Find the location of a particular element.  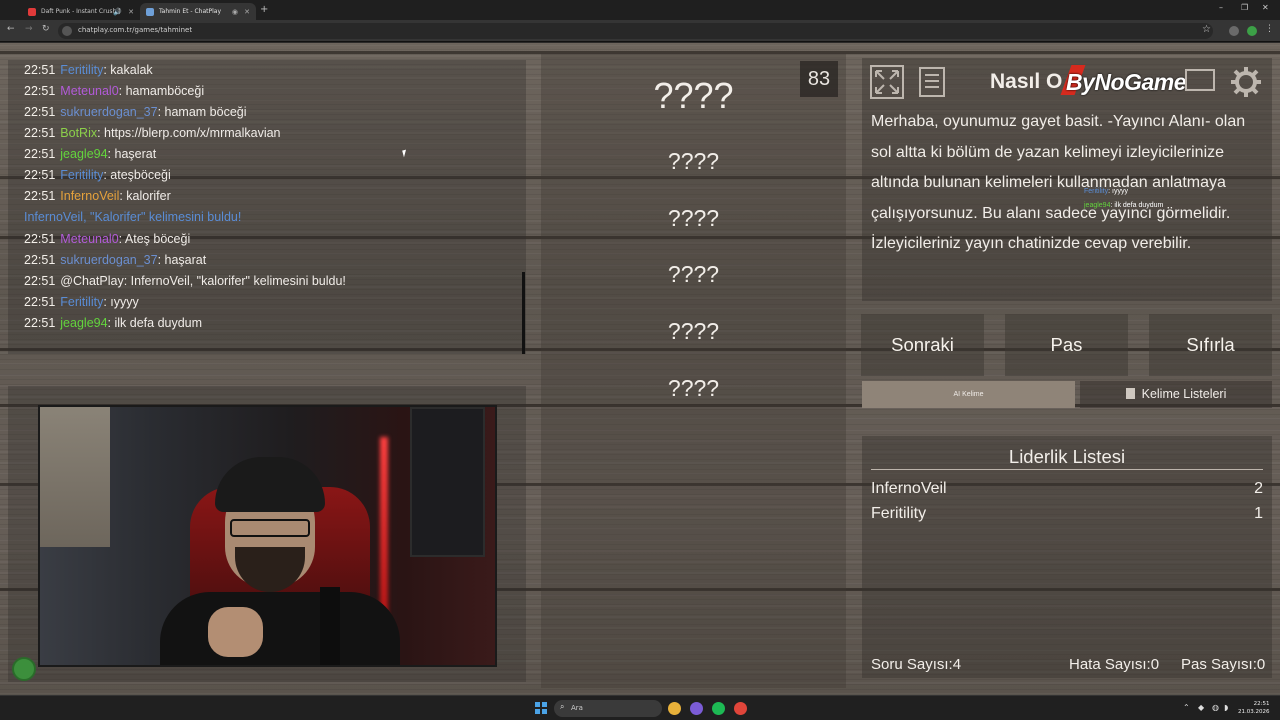

chat-message: 22:51 Meteunal0: hamamböceği is located at coordinates (114, 91).